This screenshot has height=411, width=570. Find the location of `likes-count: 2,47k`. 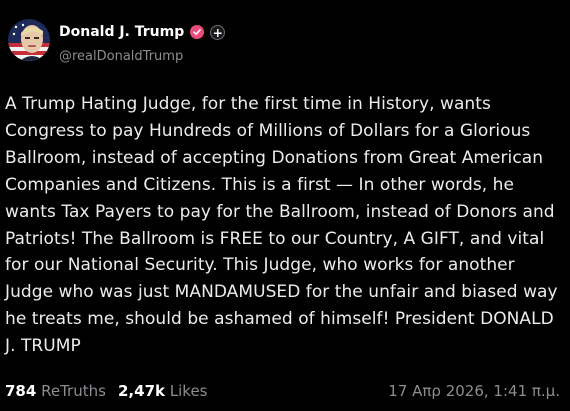

likes-count: 2,47k is located at coordinates (141, 391).